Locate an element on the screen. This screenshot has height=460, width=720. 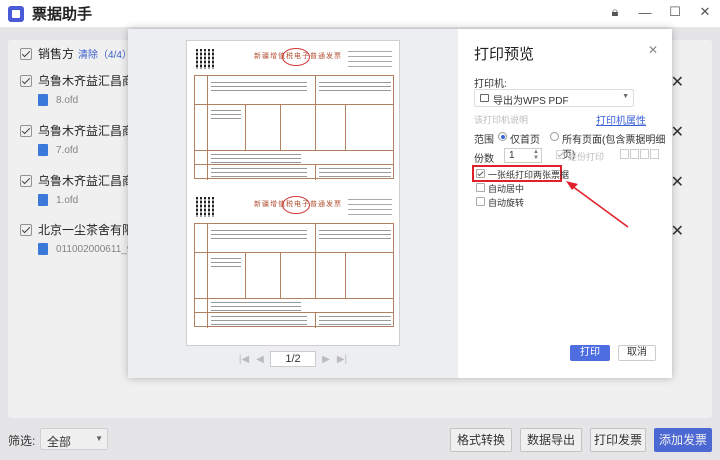
close-icon: ✕ is located at coordinates (705, 12).